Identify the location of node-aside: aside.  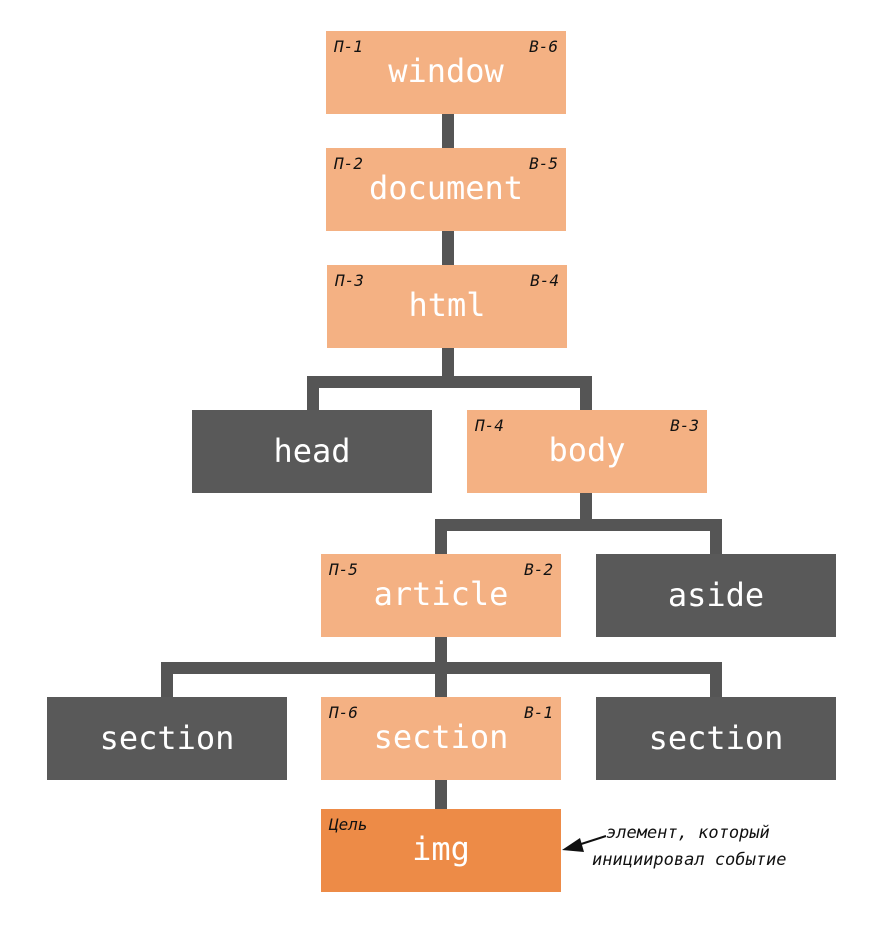
(716, 595).